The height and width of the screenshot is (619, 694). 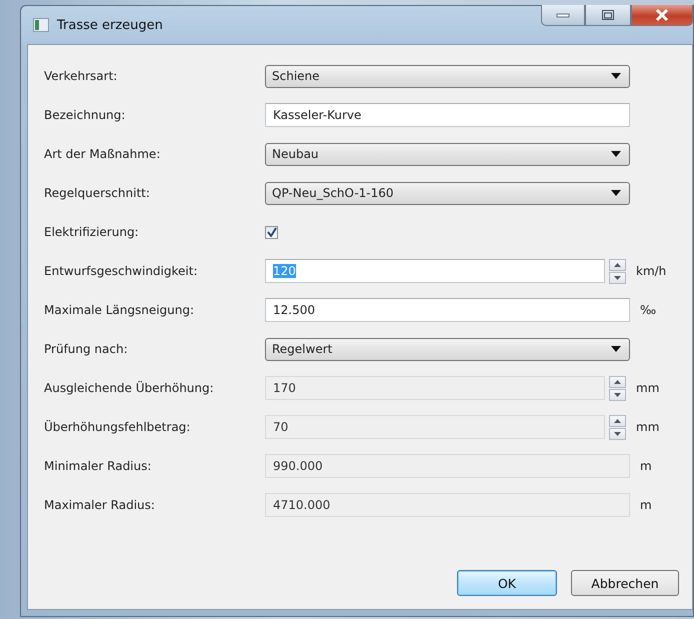 I want to click on window-icon, so click(x=41, y=25).